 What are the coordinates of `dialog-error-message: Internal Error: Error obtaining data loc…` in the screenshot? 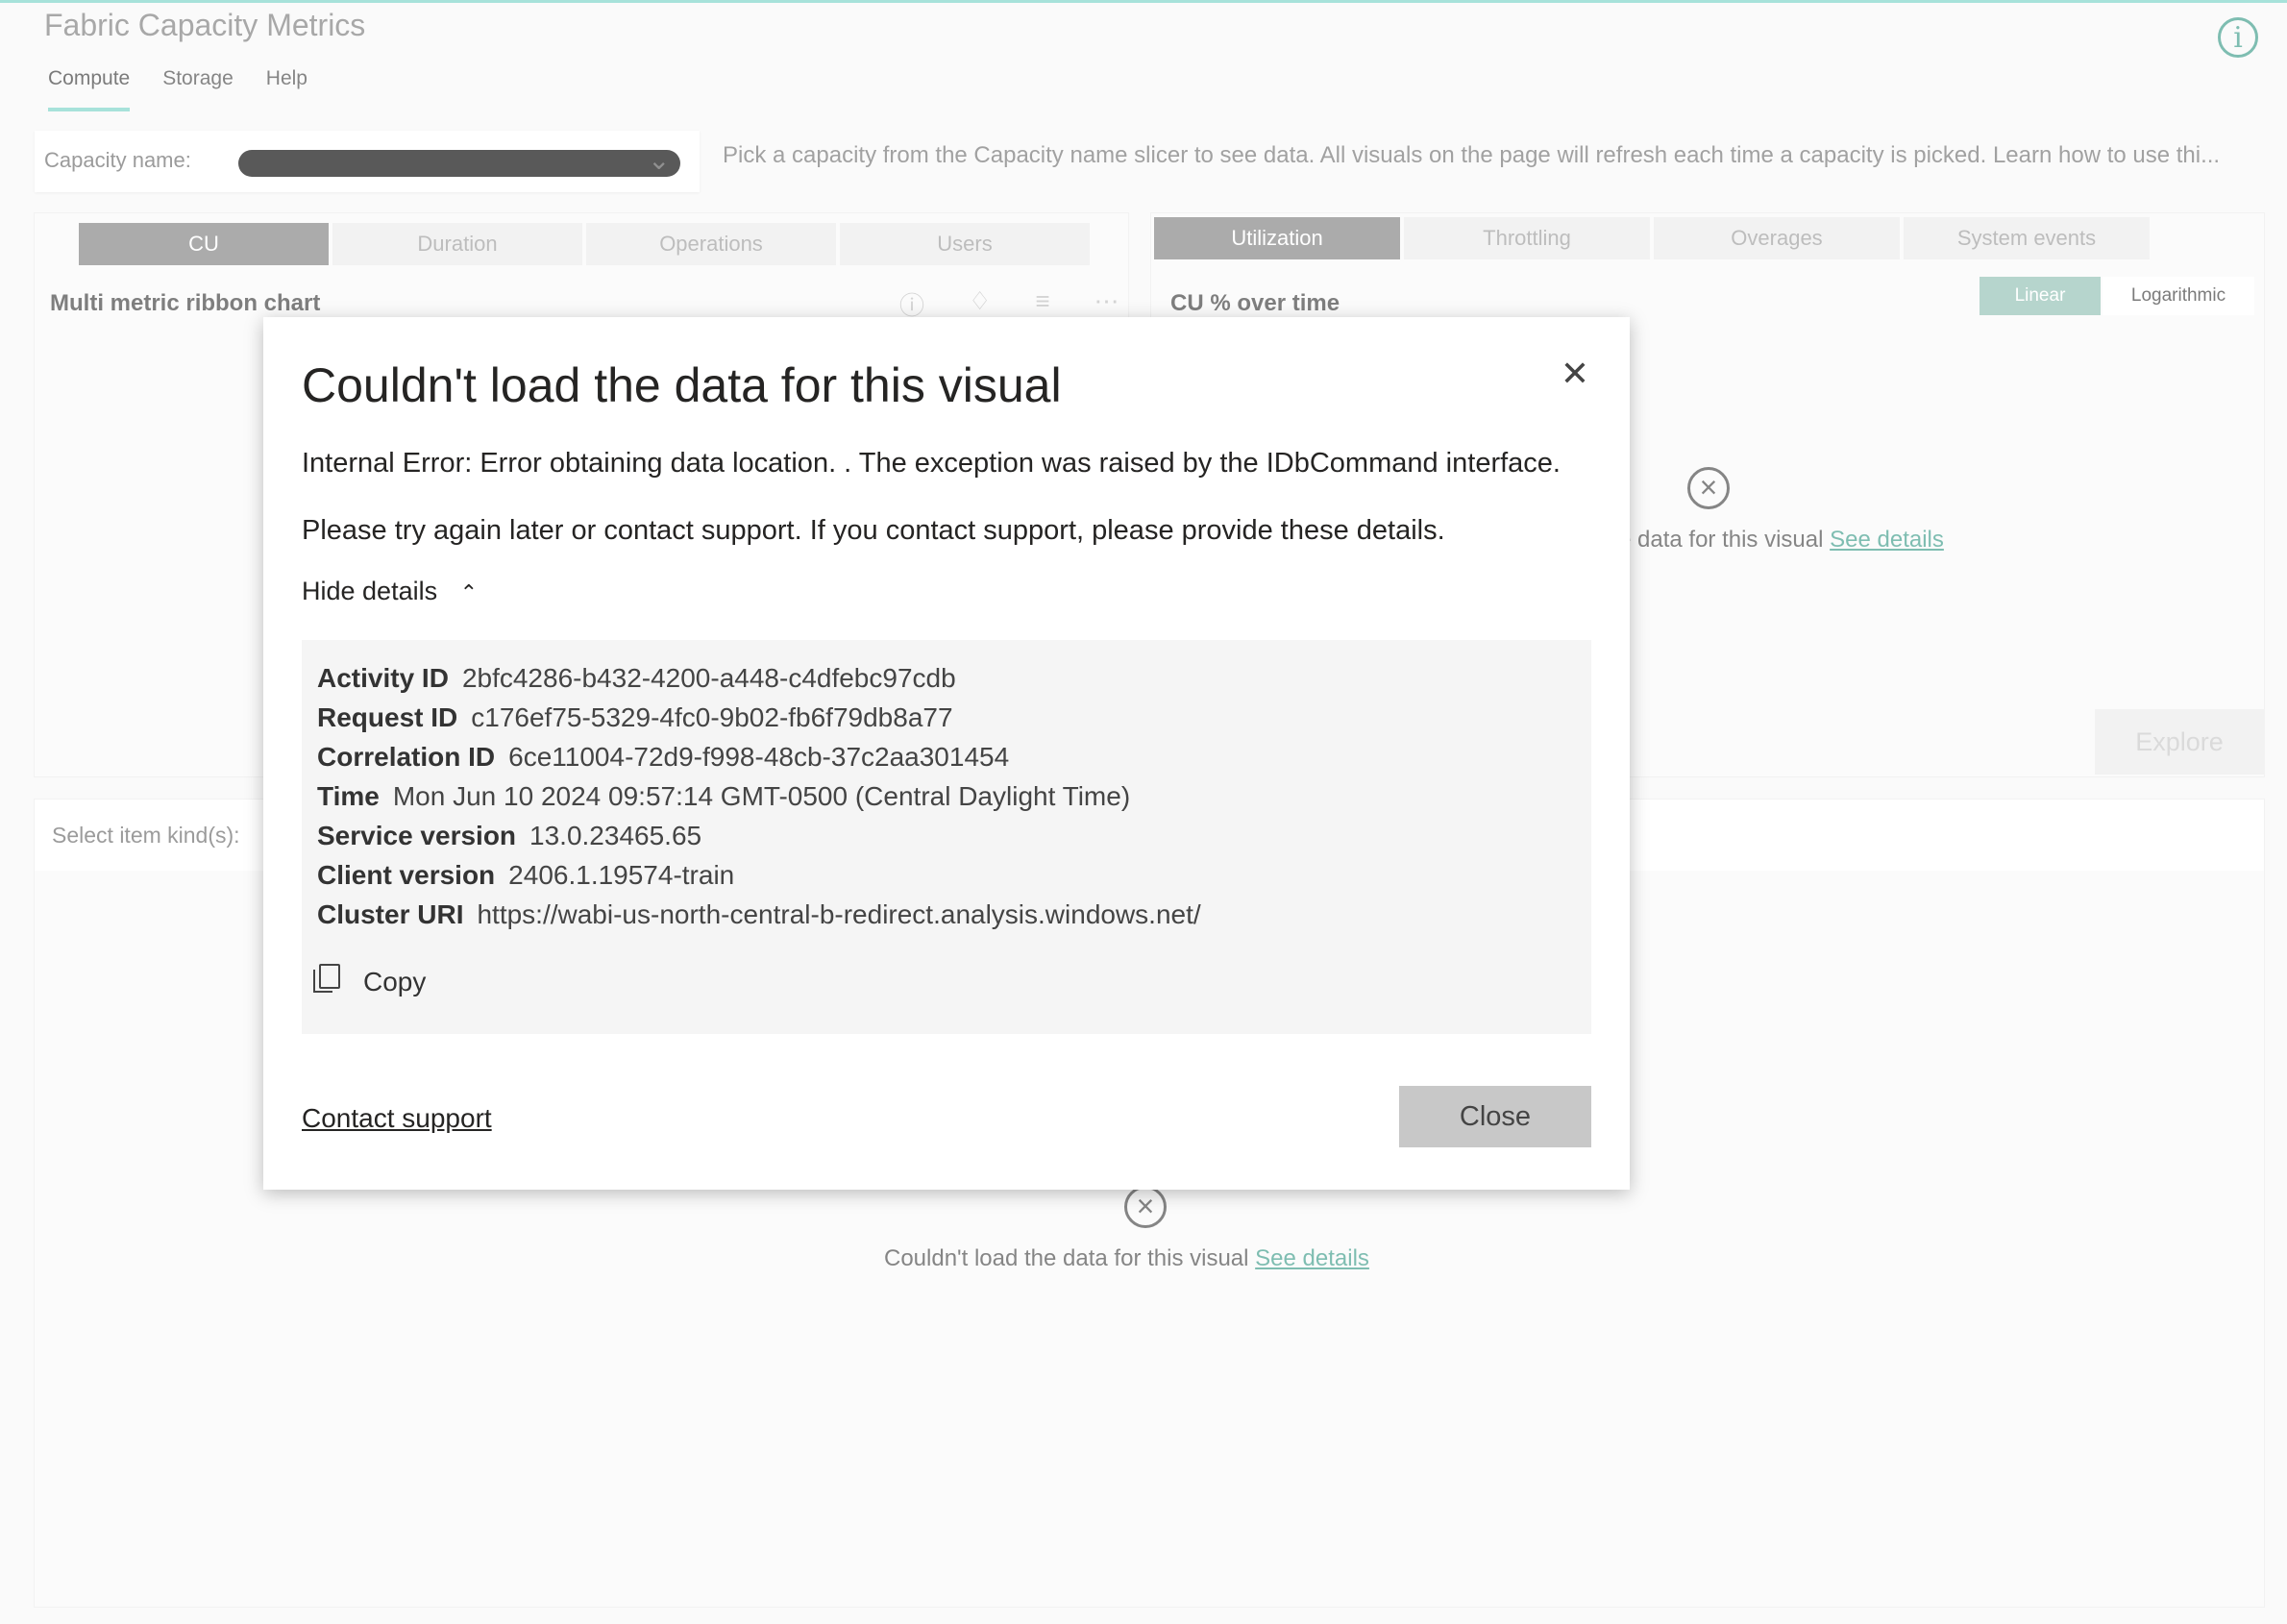 It's located at (931, 463).